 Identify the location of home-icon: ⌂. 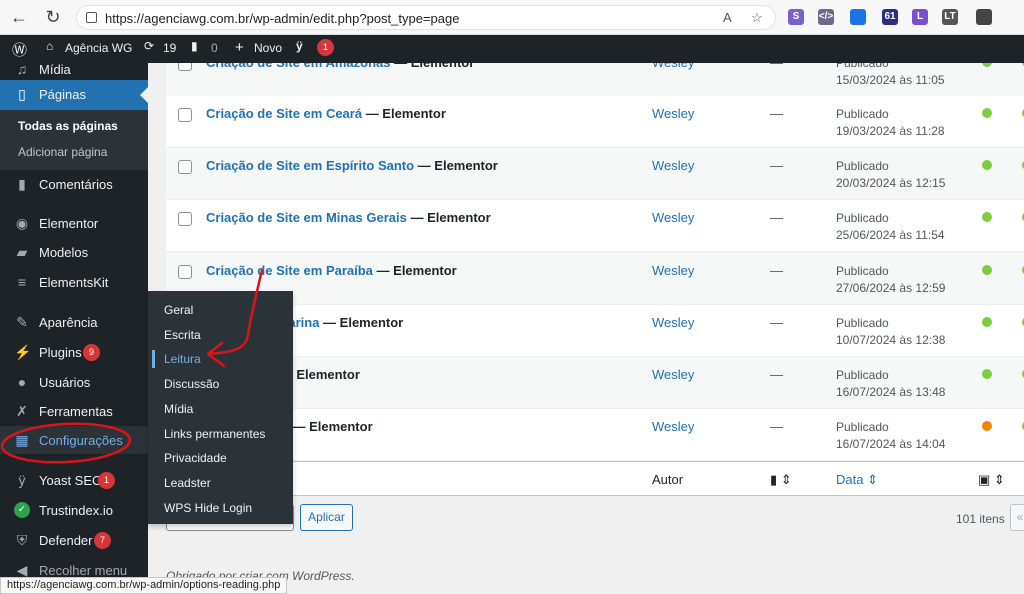
(50, 46).